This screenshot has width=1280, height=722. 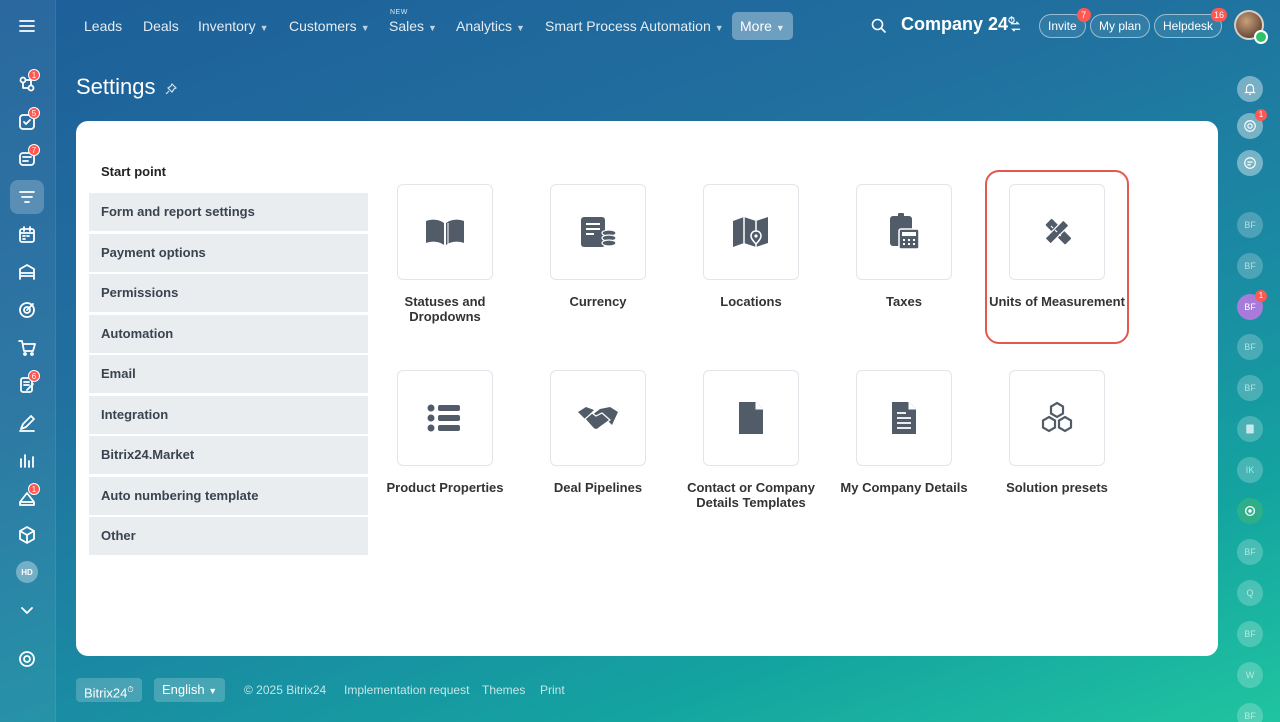 I want to click on document-lines-icon, so click(x=904, y=418).